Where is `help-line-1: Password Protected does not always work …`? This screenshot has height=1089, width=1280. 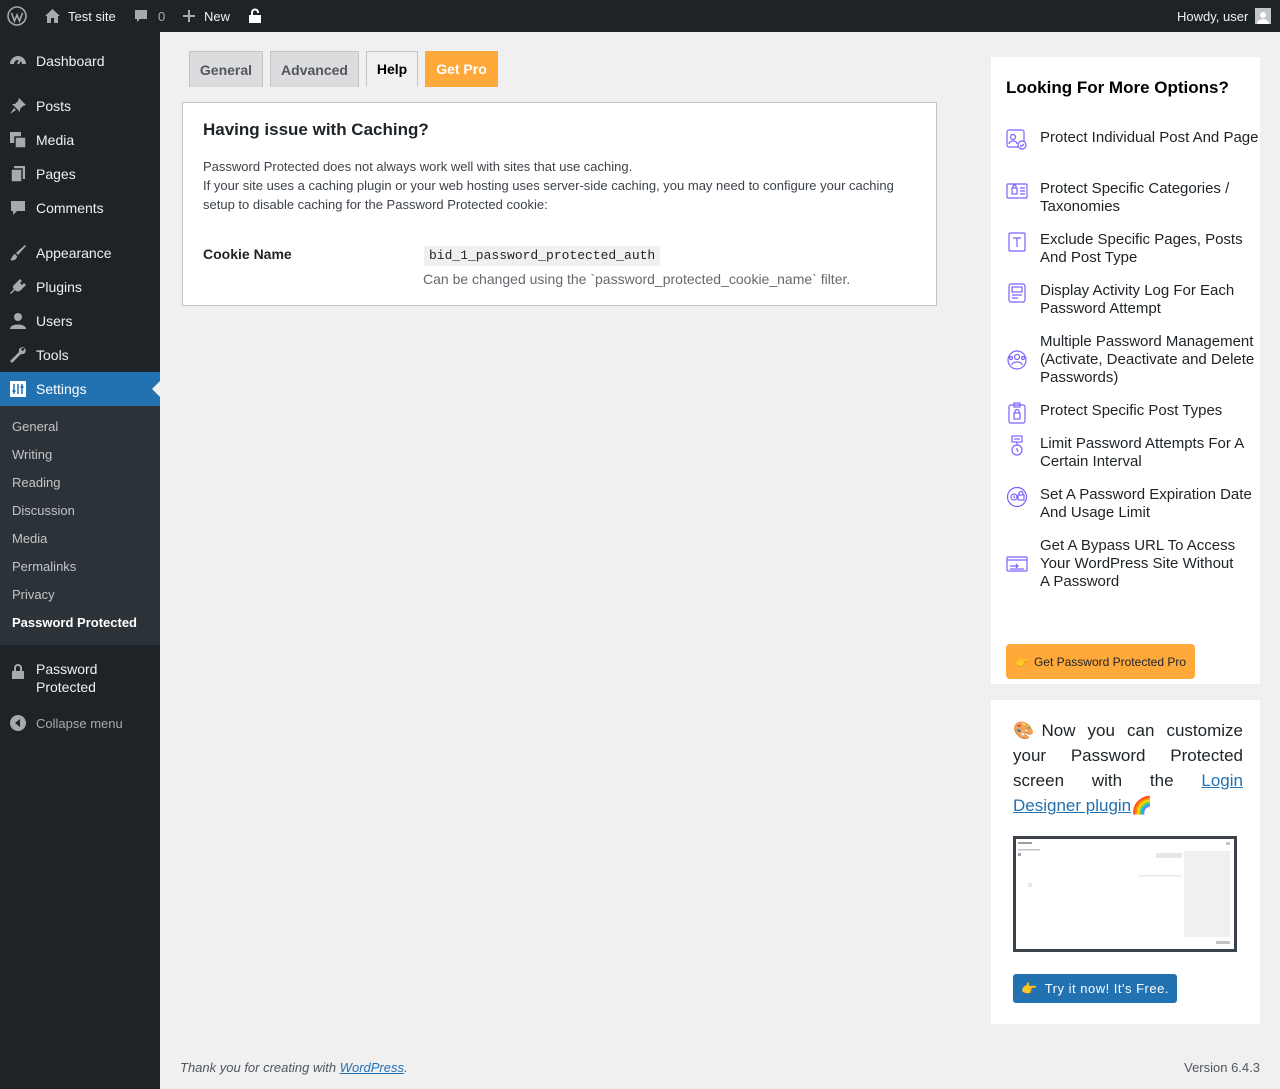
help-line-1: Password Protected does not always work … is located at coordinates (418, 166).